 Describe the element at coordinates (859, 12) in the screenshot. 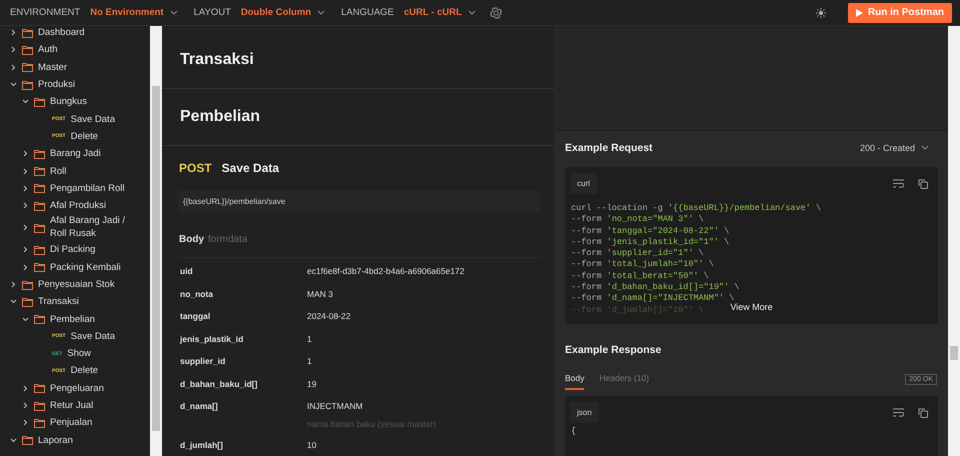

I see `play-icon` at that location.